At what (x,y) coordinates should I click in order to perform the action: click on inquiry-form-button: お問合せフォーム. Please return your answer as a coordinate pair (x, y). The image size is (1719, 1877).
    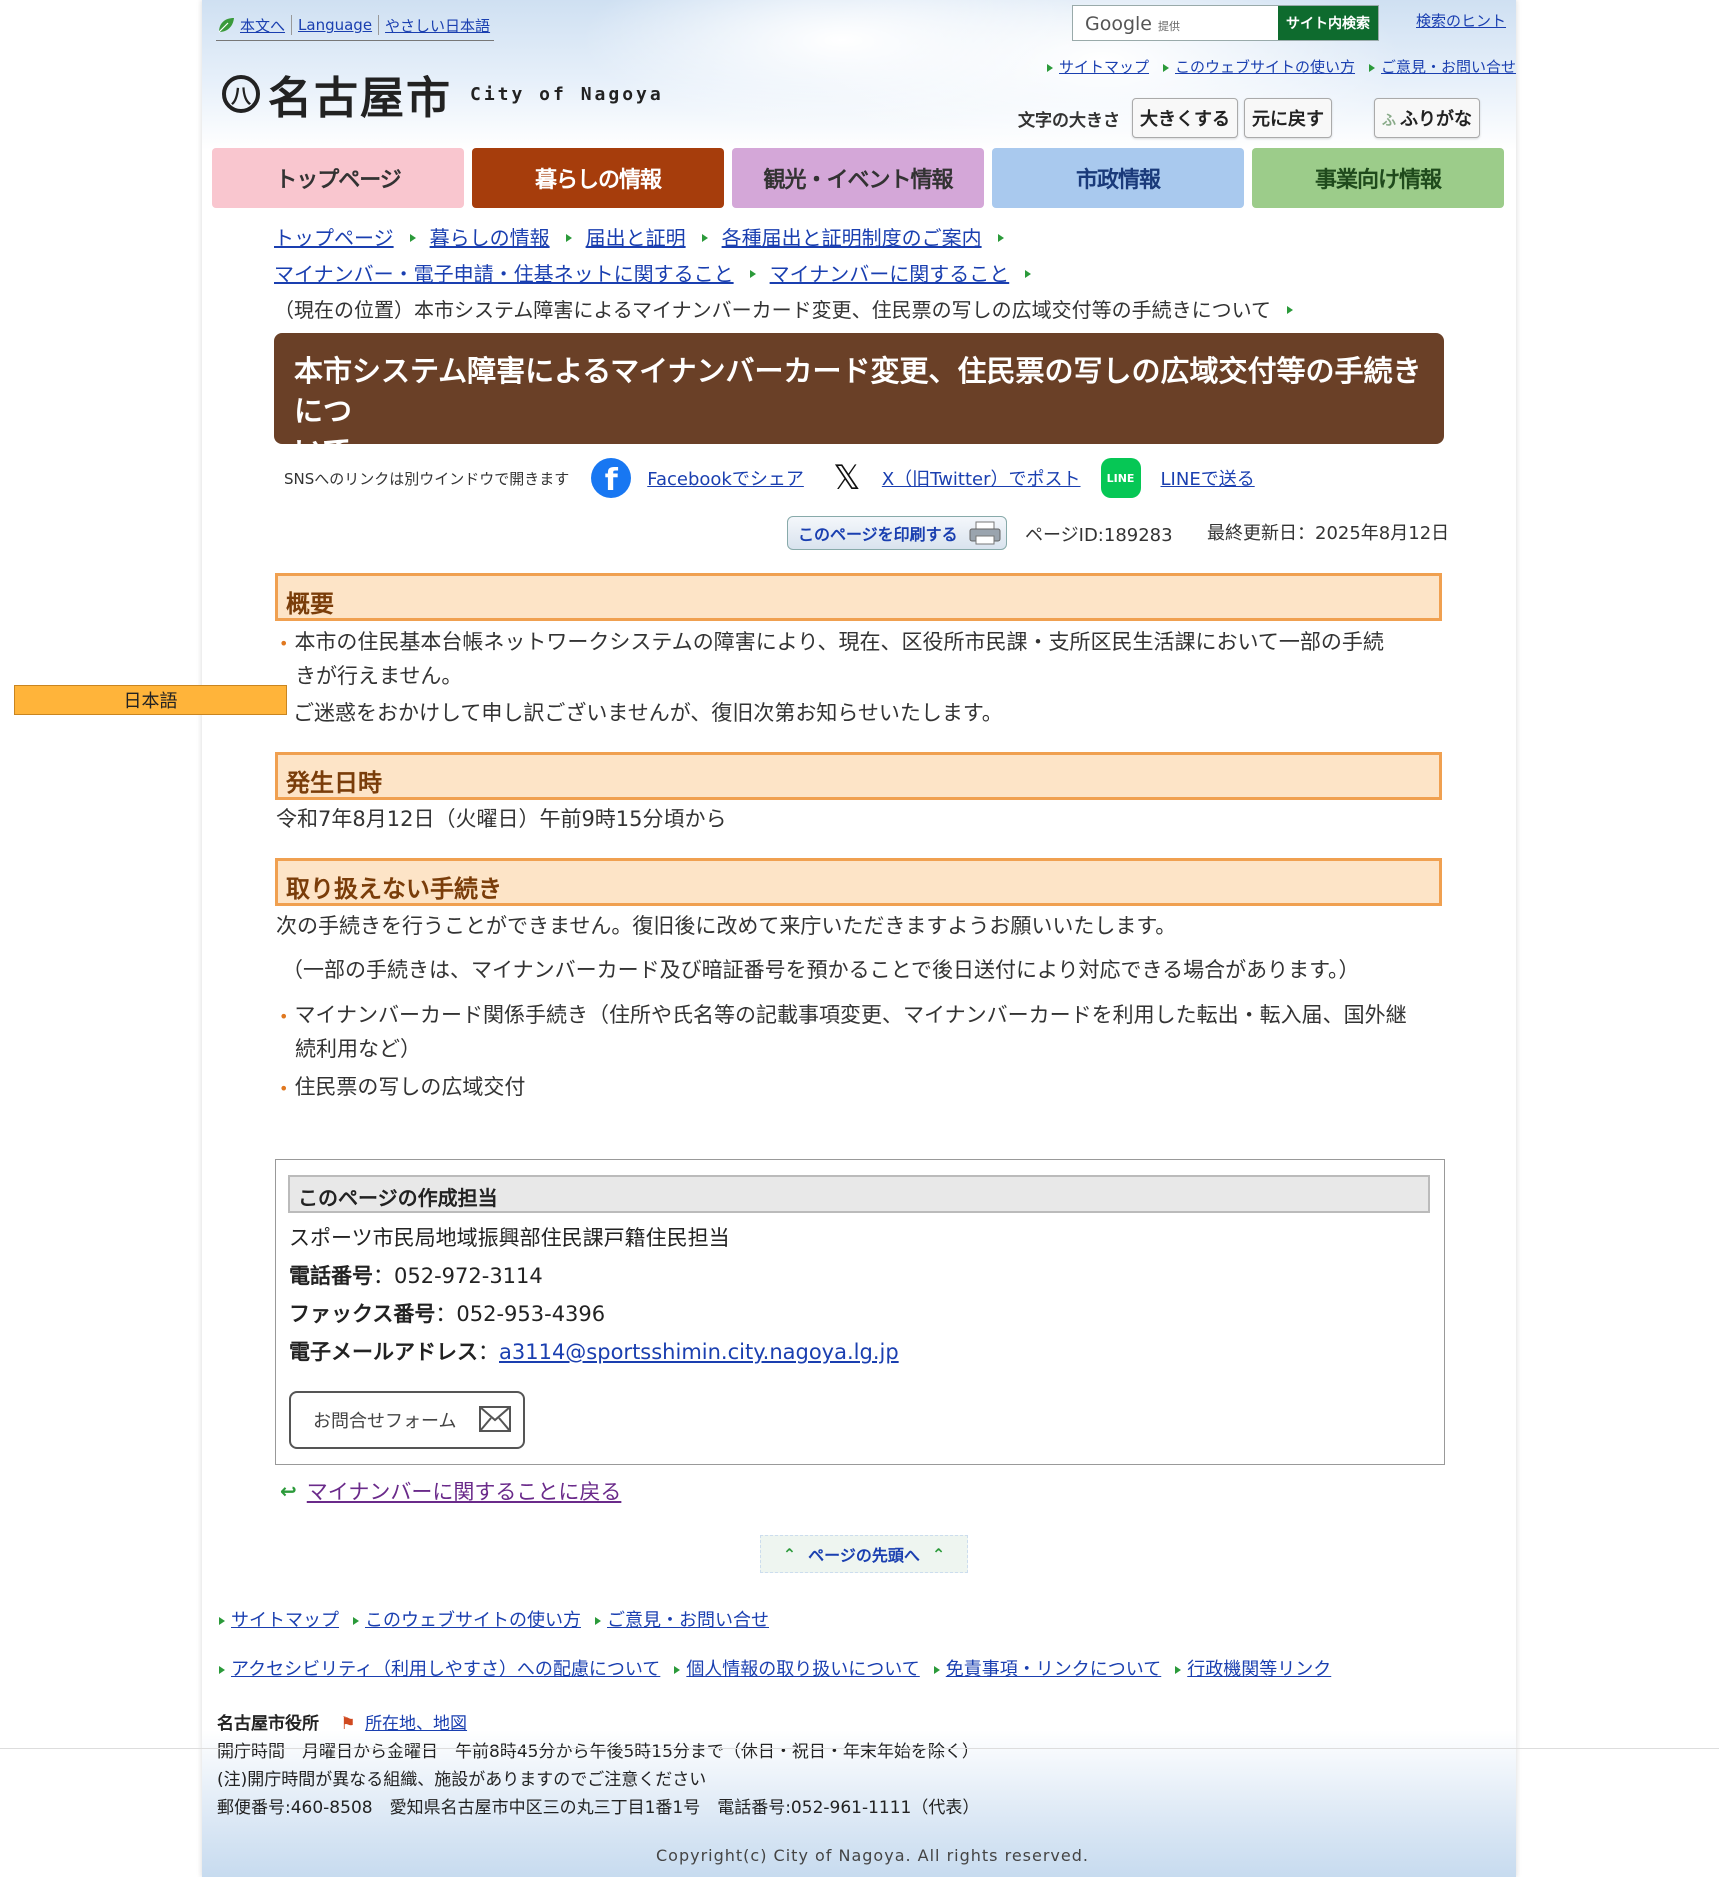
    Looking at the image, I should click on (407, 1420).